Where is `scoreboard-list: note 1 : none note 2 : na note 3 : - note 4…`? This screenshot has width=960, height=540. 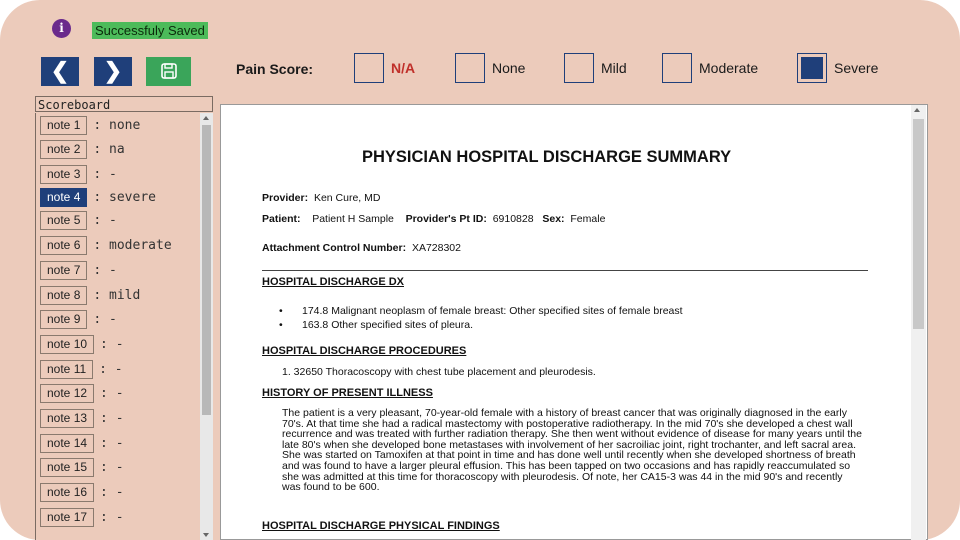
scoreboard-list: note 1 : none note 2 : na note 3 : - note 4… is located at coordinates (117, 326).